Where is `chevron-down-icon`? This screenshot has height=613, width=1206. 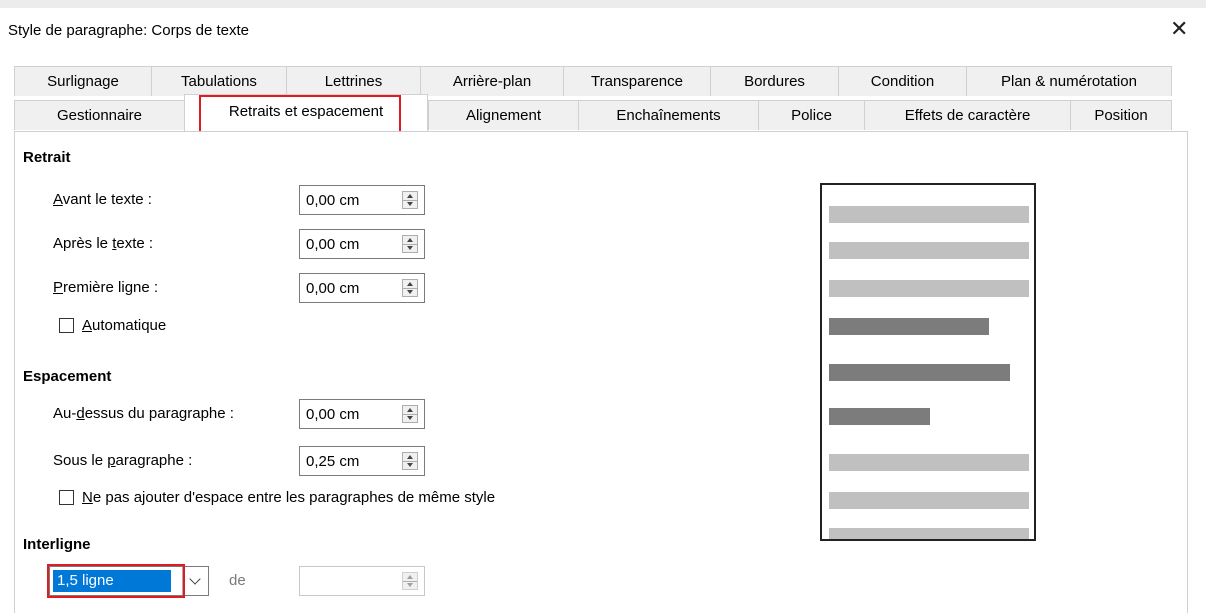 chevron-down-icon is located at coordinates (195, 579).